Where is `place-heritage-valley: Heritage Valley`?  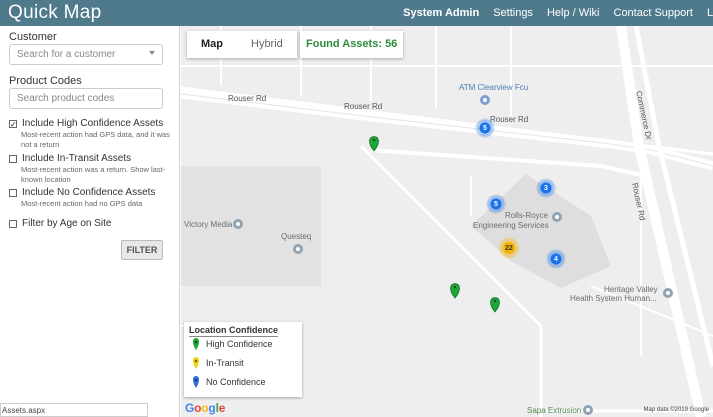 place-heritage-valley: Heritage Valley is located at coordinates (631, 289).